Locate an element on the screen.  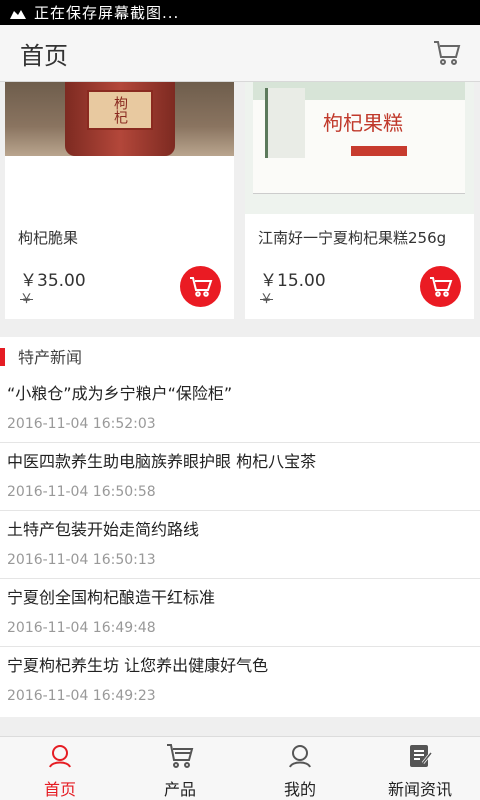
box-title: 枸杞果糕 is located at coordinates (363, 123).